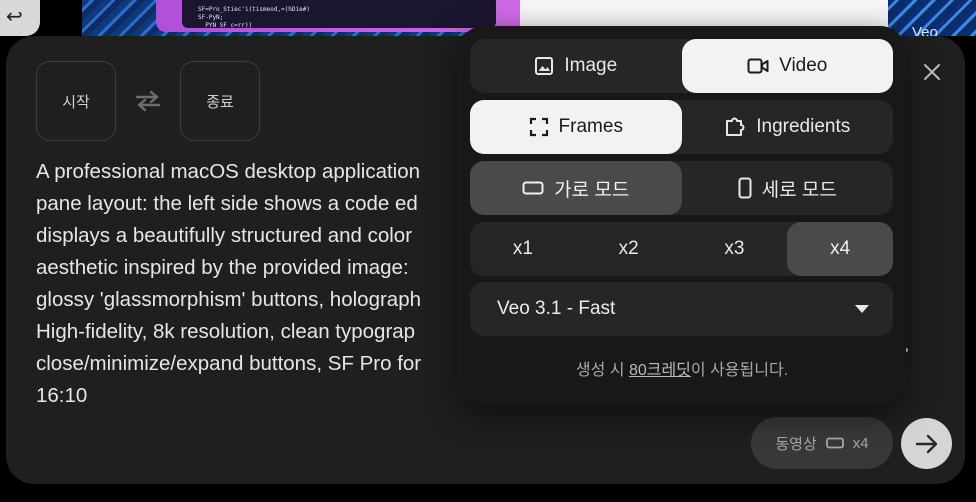 This screenshot has width=976, height=502. I want to click on summary-type-label: 동영상, so click(796, 444).